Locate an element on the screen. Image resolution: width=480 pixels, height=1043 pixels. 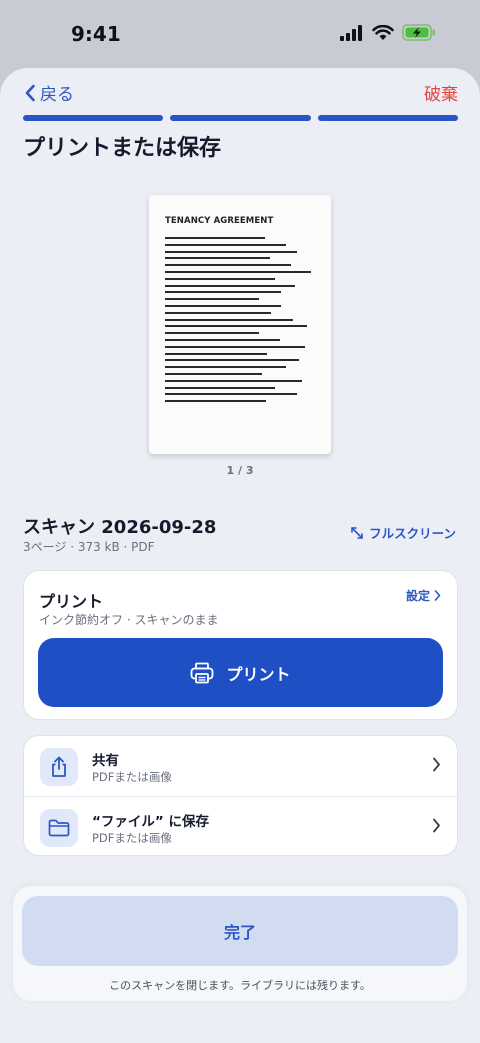
back-label: 戻る is located at coordinates (57, 95).